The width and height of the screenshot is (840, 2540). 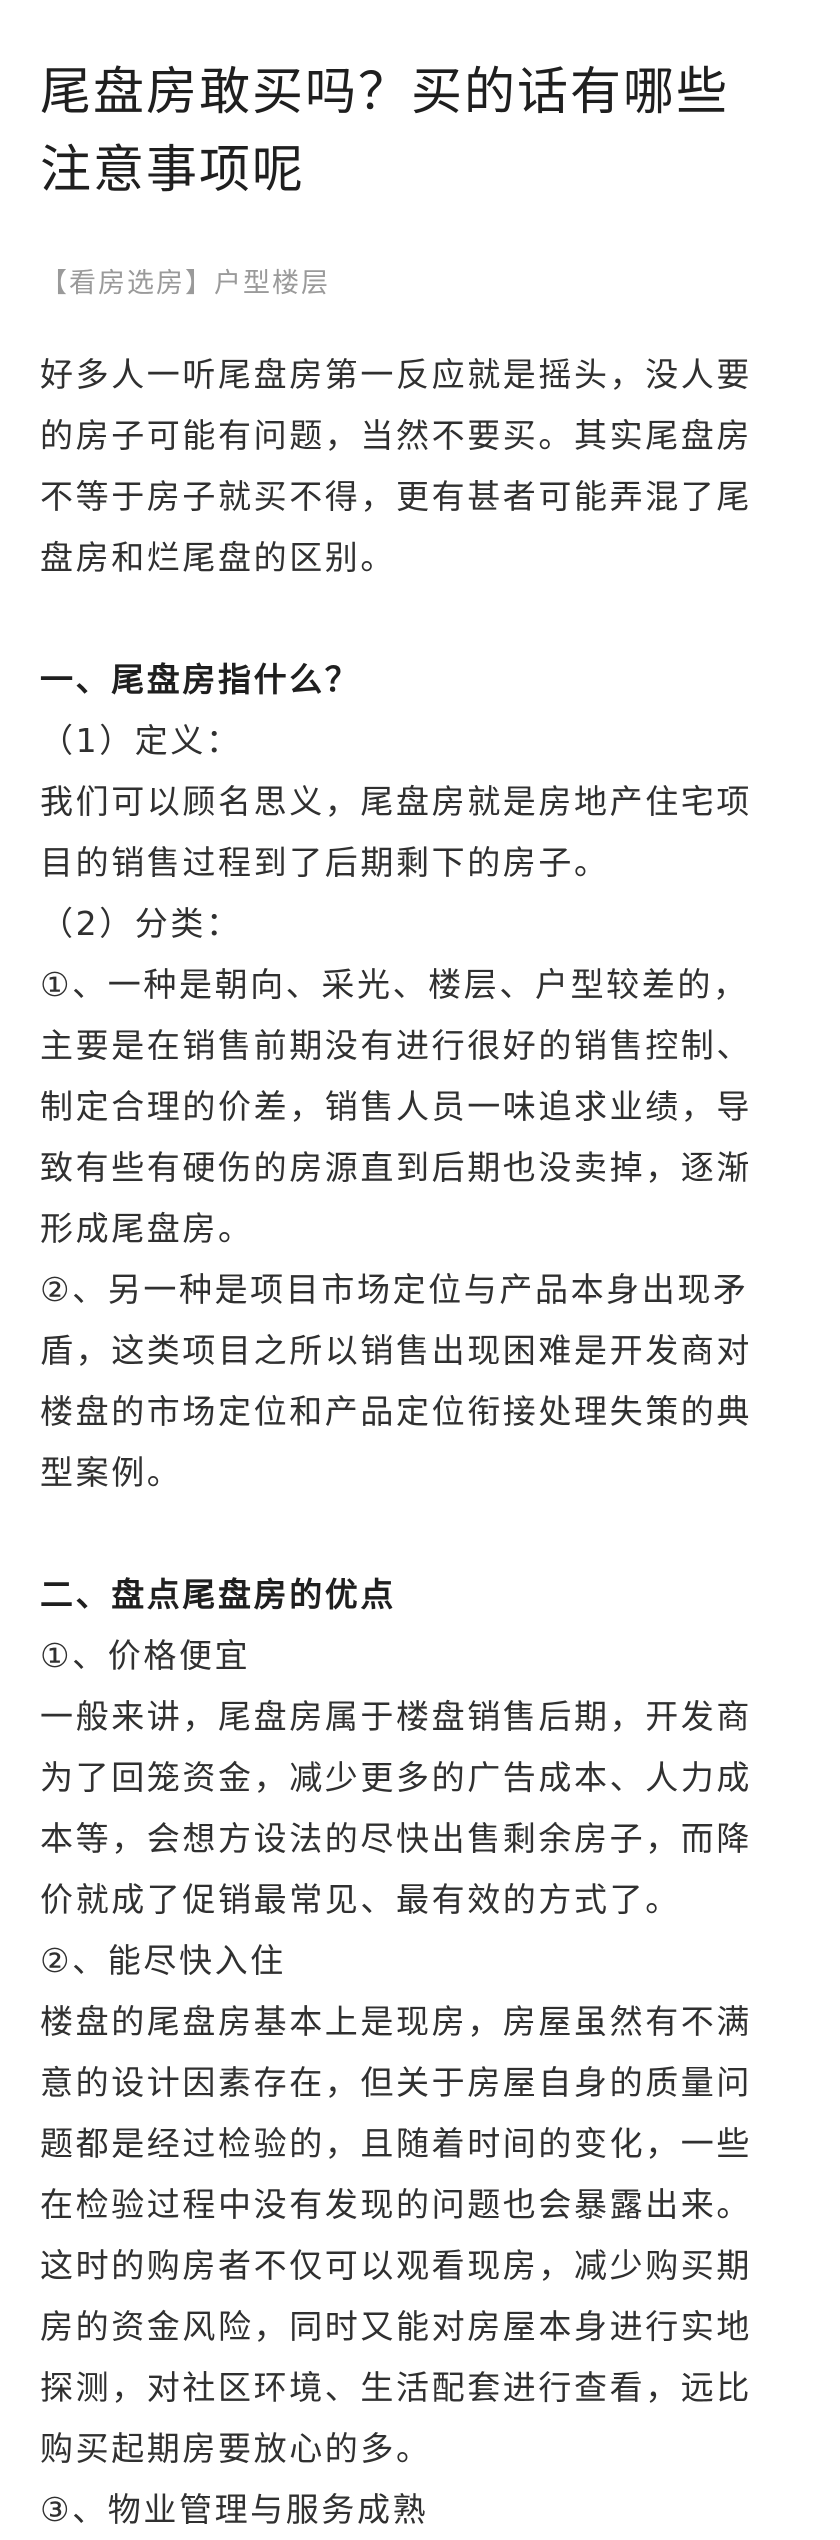 What do you see at coordinates (396, 374) in the screenshot?
I see `text-line: 好多人一听尾盘房第一反应就是摇头，没人要` at bounding box center [396, 374].